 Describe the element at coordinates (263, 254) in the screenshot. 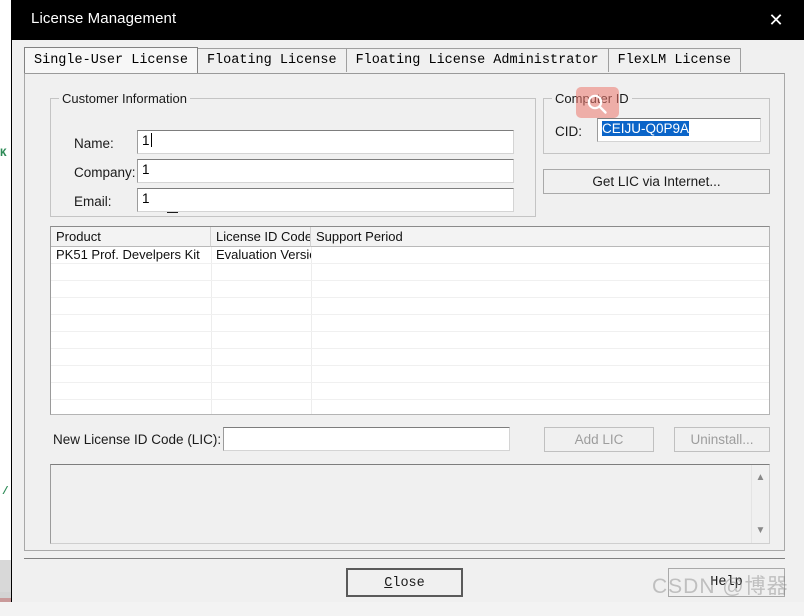

I see `table-cell-license-id-code: Evaluation Version` at that location.